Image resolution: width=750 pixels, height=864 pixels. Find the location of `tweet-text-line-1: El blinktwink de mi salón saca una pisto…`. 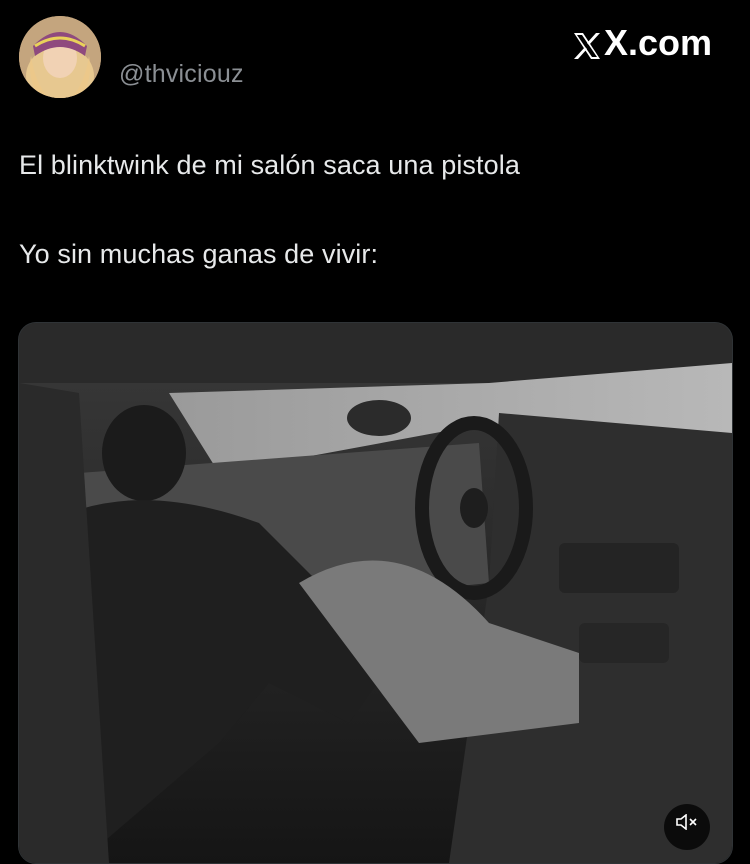

tweet-text-line-1: El blinktwink de mi salón saca una pisto… is located at coordinates (269, 165).